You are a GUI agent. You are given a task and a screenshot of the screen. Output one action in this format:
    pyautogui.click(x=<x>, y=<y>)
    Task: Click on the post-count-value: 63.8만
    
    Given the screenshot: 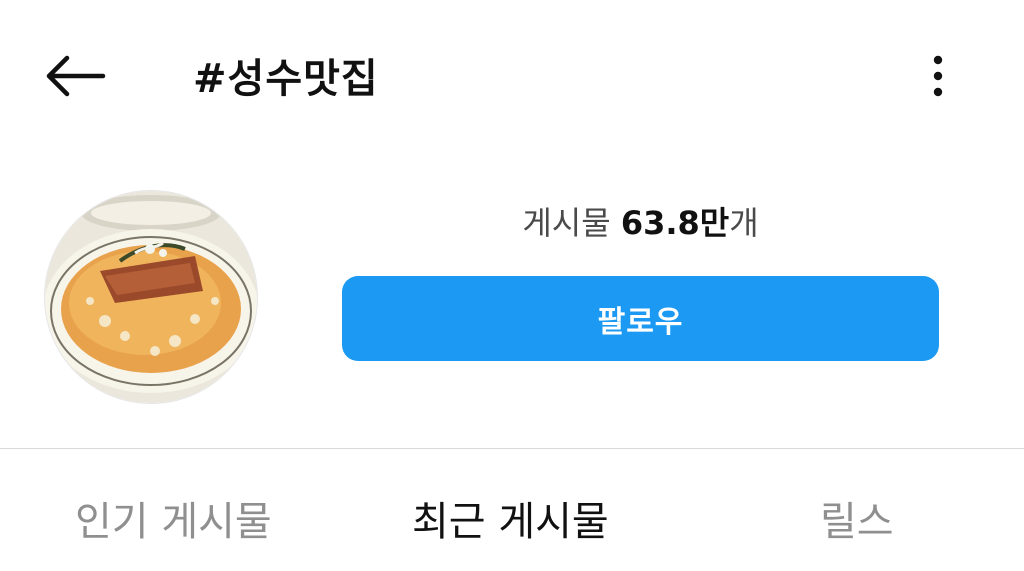 What is the action you would take?
    pyautogui.click(x=675, y=223)
    